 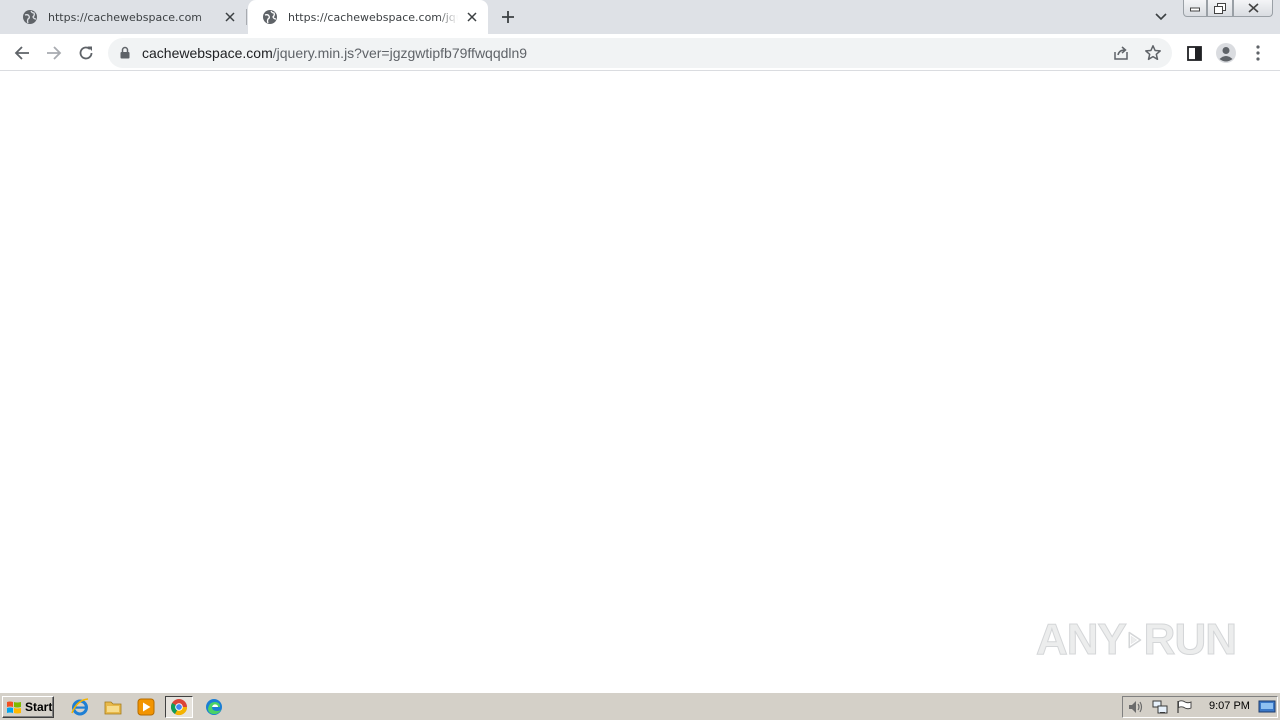 I want to click on close-icon, so click(x=1253, y=8).